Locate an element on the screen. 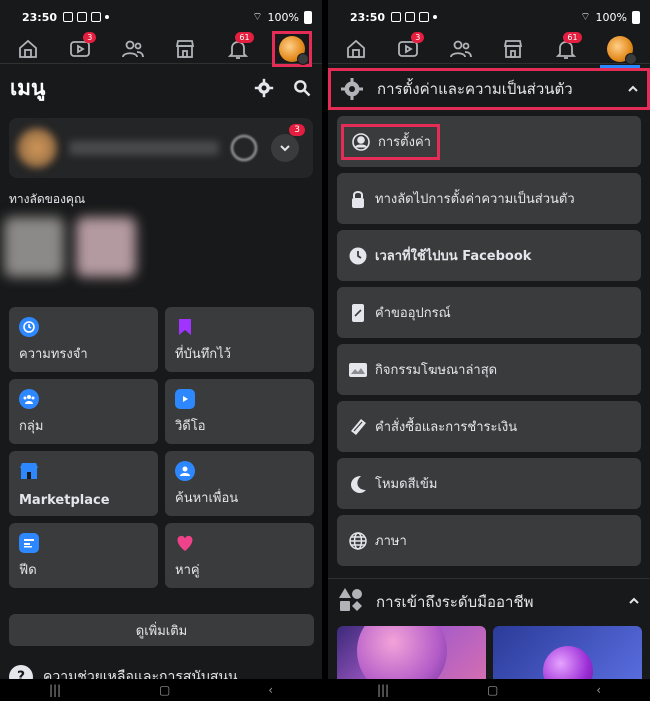  settings-highlight: การตั้งค่า is located at coordinates (390, 141).